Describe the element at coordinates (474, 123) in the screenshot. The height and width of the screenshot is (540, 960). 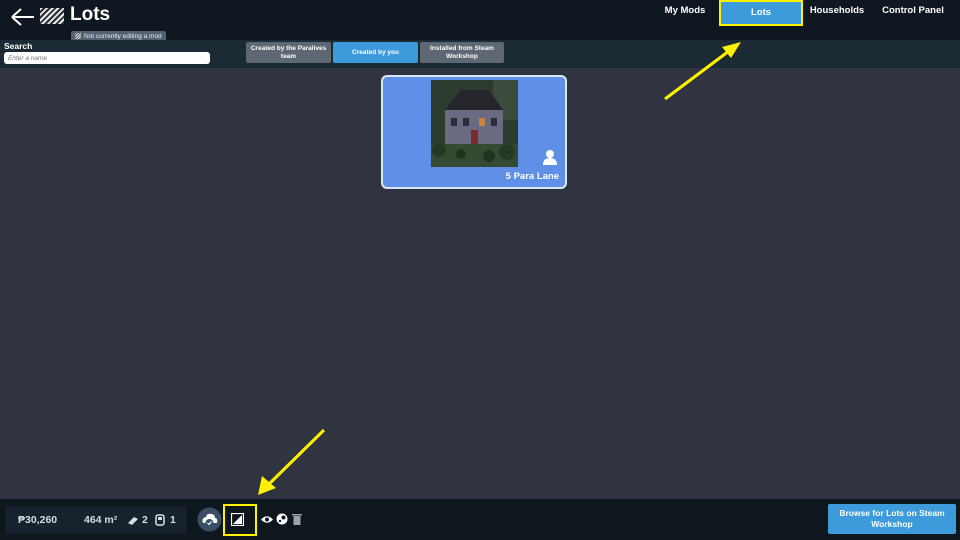
I see `lot-thumbnail` at that location.